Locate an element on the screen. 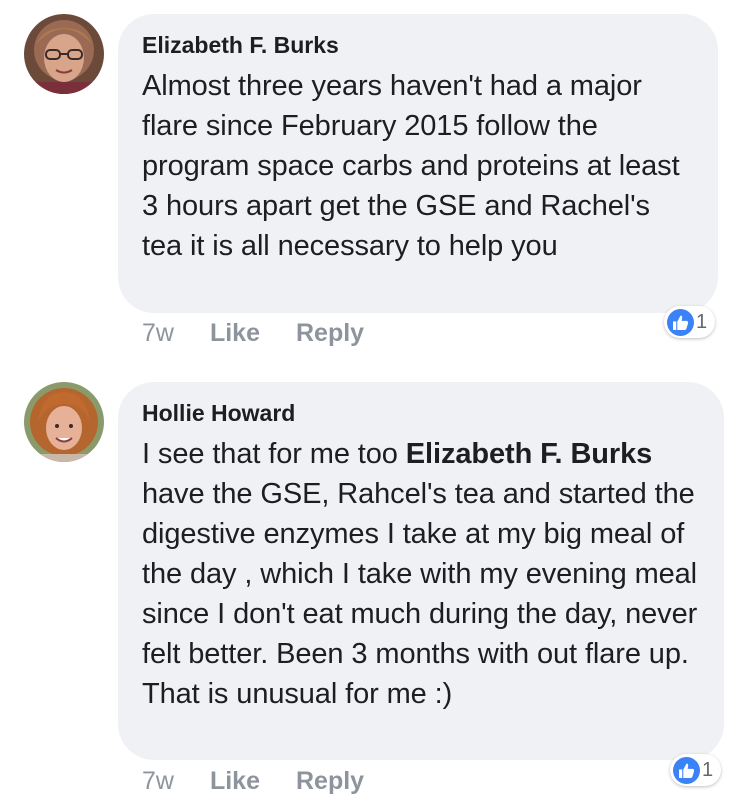 The height and width of the screenshot is (800, 750). comment-author: Elizabeth F. Burks is located at coordinates (418, 45).